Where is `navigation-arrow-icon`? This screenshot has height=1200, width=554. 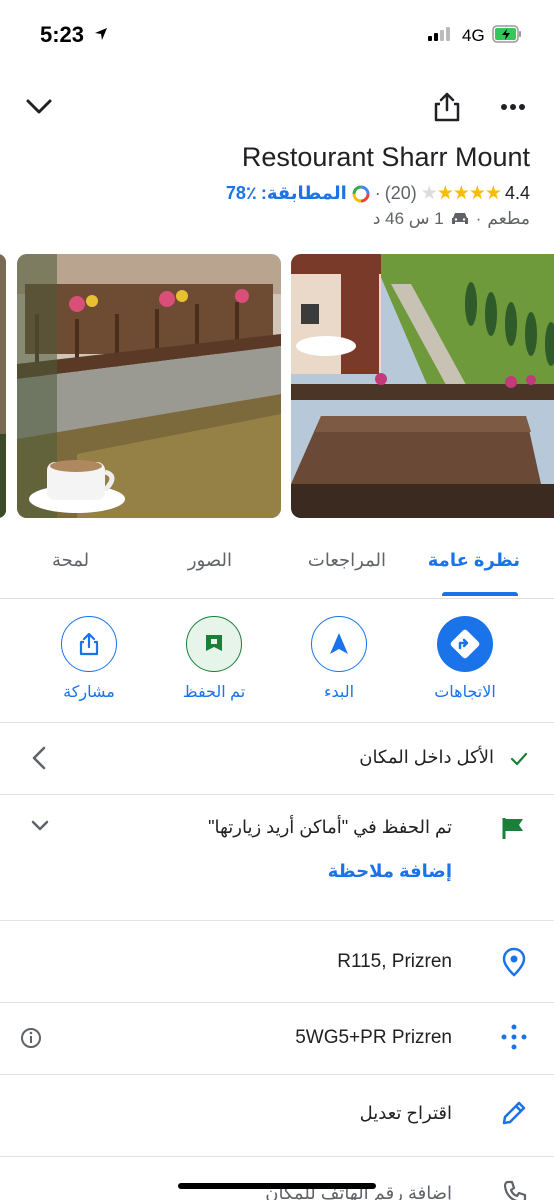
navigation-arrow-icon is located at coordinates (339, 644).